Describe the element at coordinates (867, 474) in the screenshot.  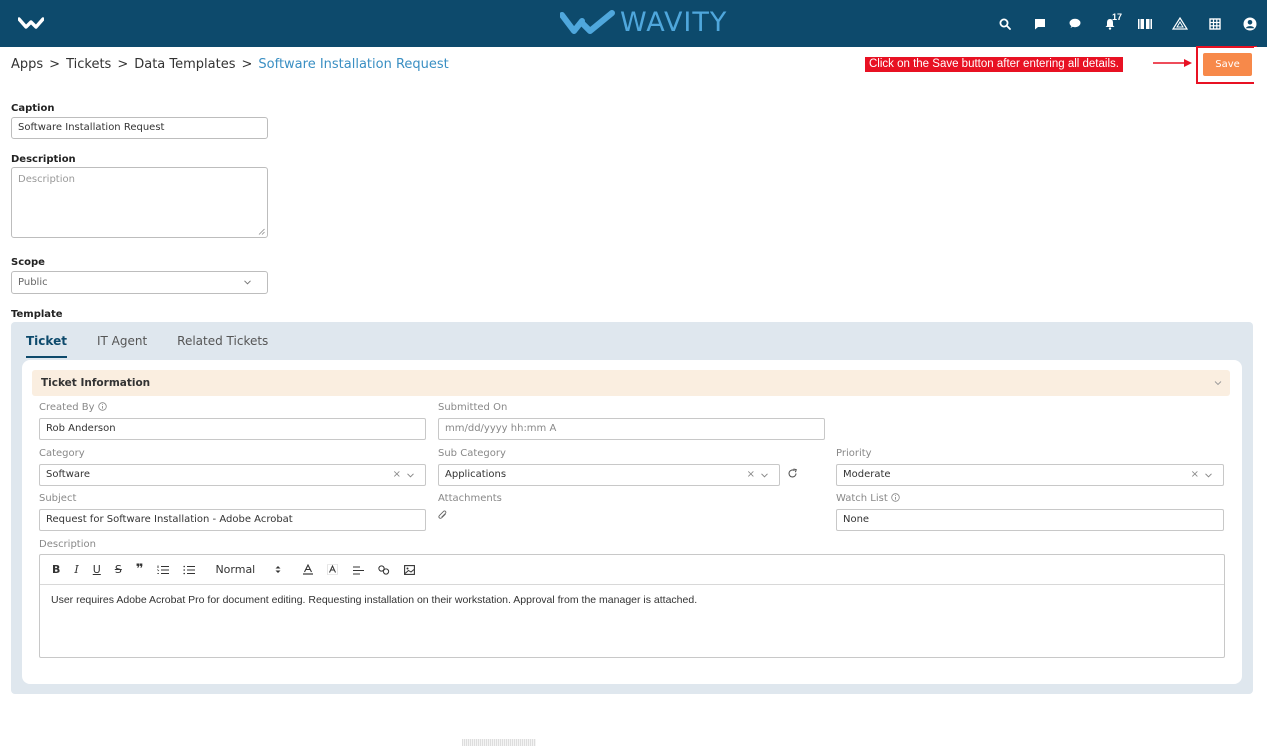
I see `priority-value: Moderate` at that location.